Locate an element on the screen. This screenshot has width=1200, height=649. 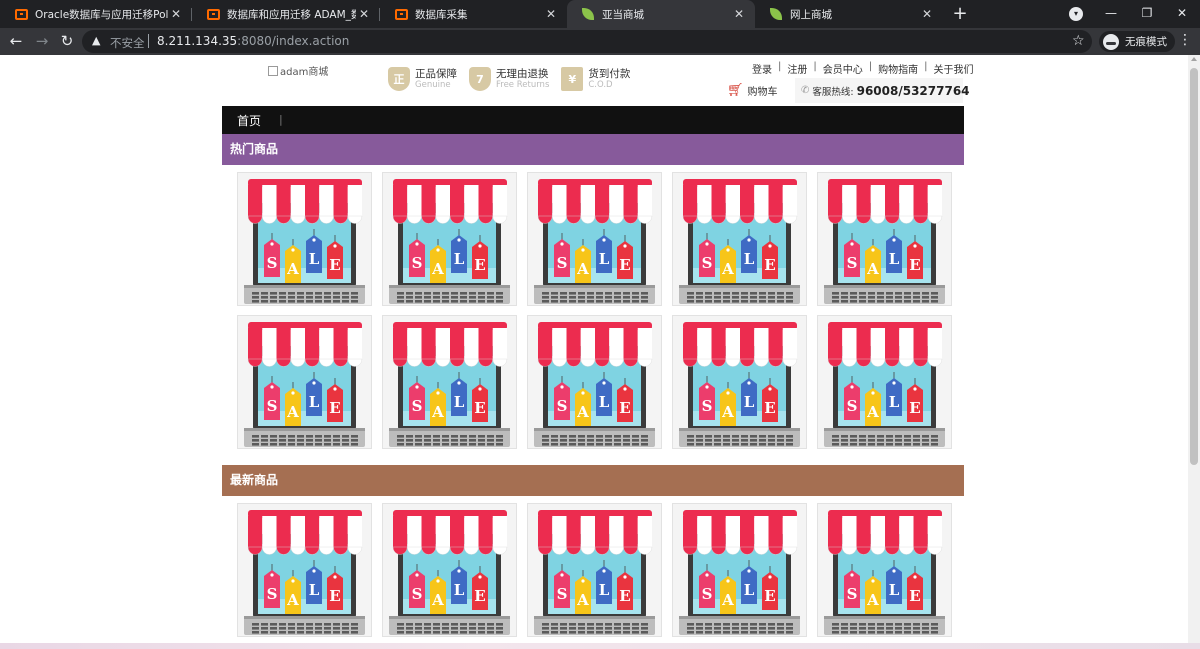
window-close-icon: ✕ is located at coordinates (1182, 14).